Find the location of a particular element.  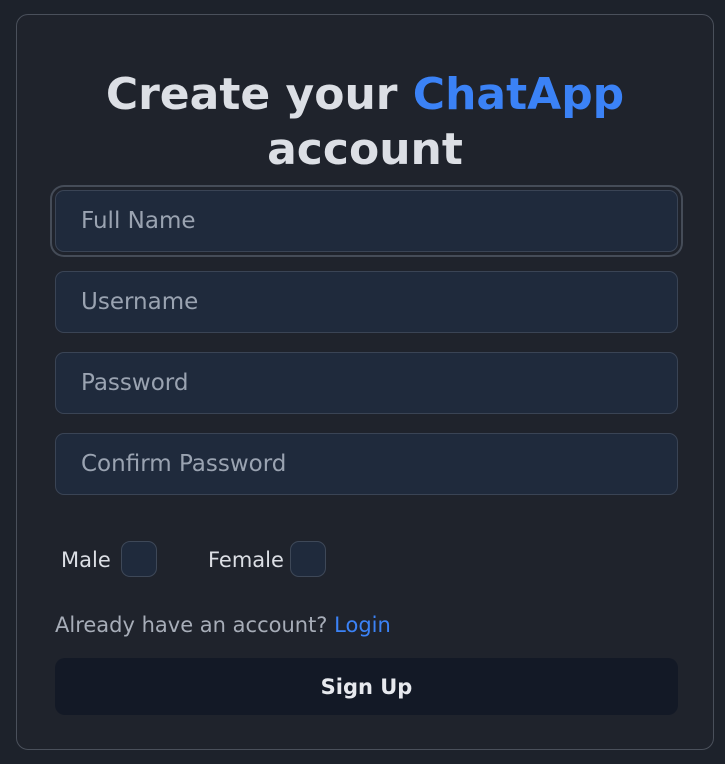

female-label: Female is located at coordinates (246, 560).